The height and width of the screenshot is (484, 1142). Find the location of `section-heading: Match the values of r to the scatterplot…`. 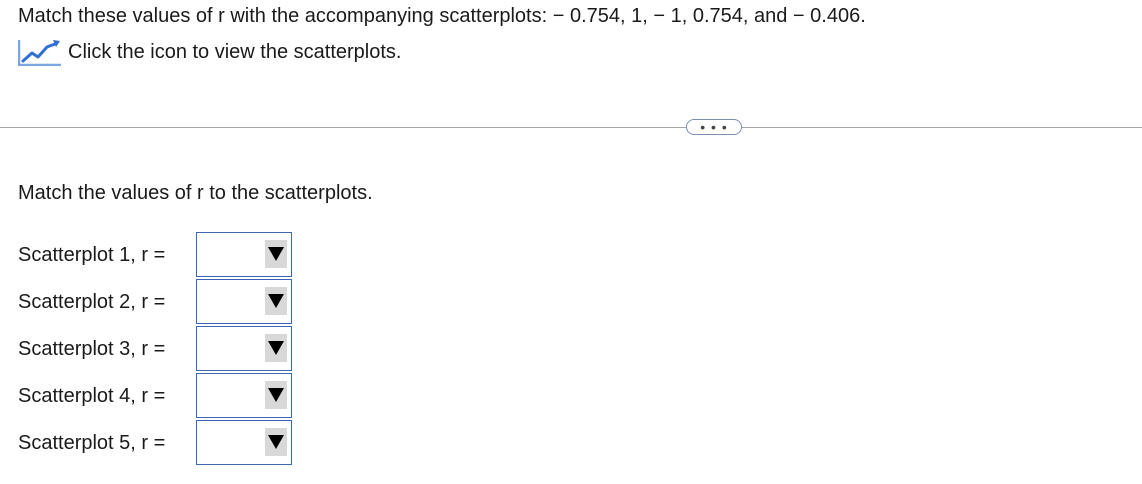

section-heading: Match the values of r to the scatterplot… is located at coordinates (195, 193).